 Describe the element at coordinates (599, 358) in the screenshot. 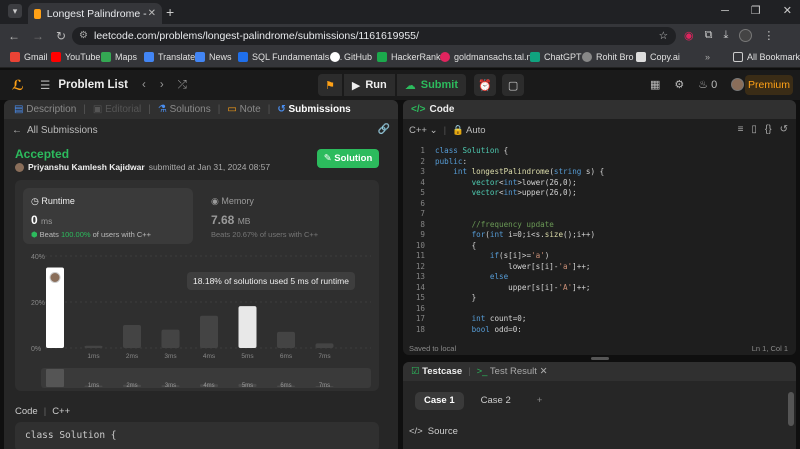

I see `panel-resize-handle` at that location.